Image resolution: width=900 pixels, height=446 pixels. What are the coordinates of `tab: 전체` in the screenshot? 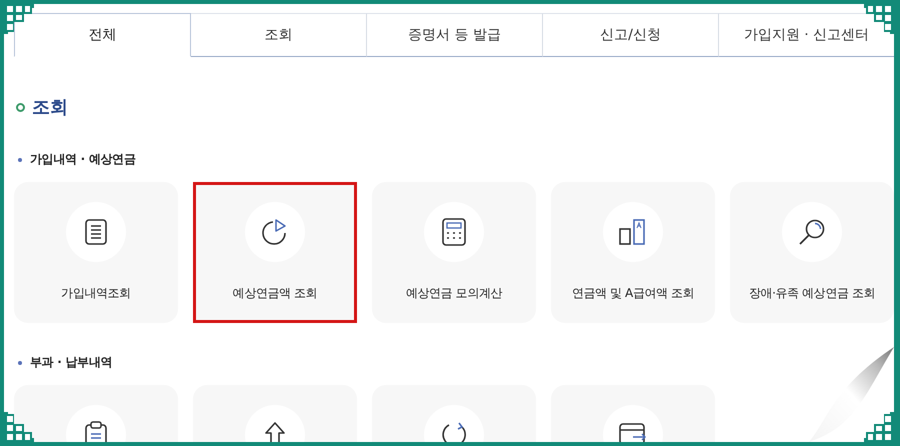 It's located at (102, 35).